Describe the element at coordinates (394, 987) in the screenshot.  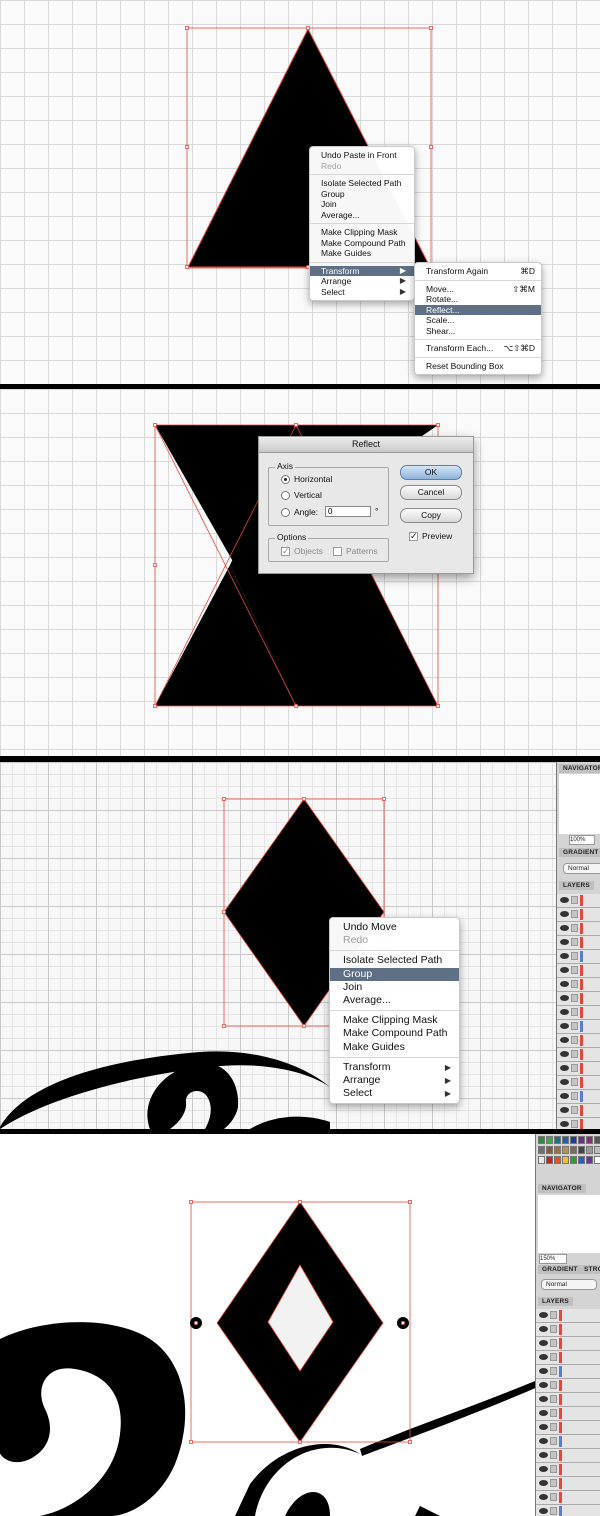
I see `menu-item: Join` at that location.